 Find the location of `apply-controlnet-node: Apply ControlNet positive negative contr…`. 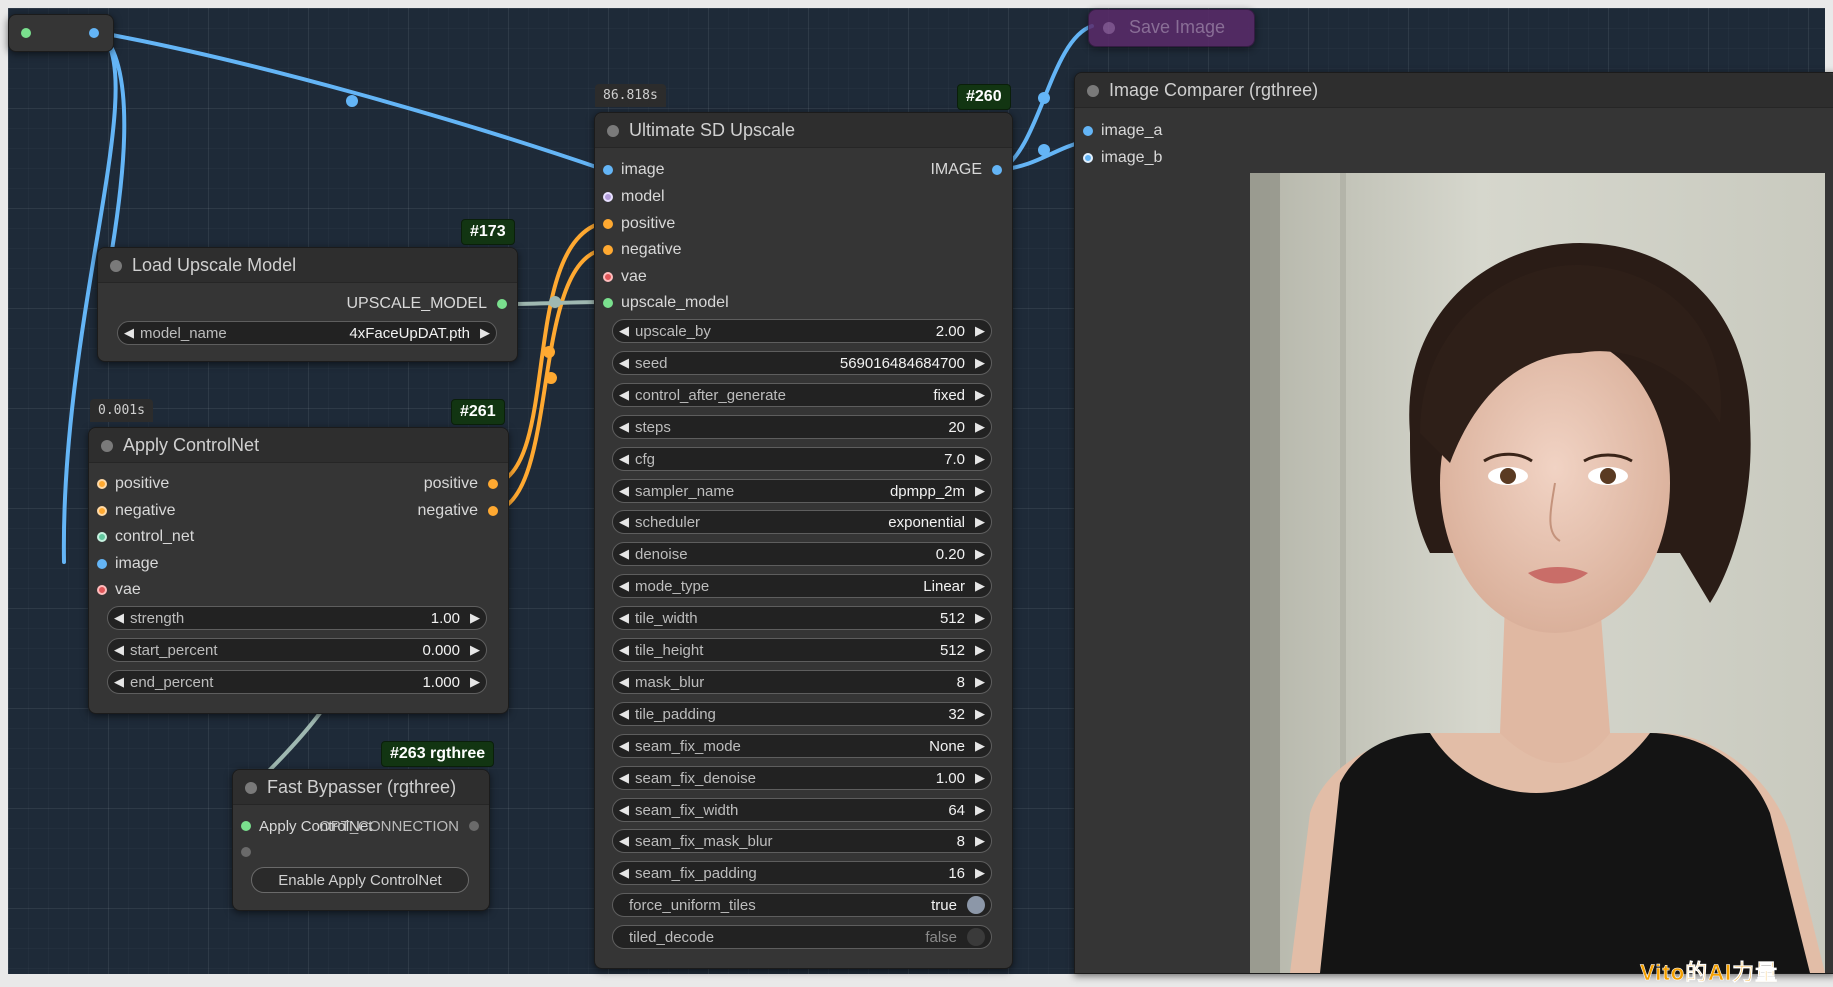

apply-controlnet-node: Apply ControlNet positive negative contr… is located at coordinates (298, 570).